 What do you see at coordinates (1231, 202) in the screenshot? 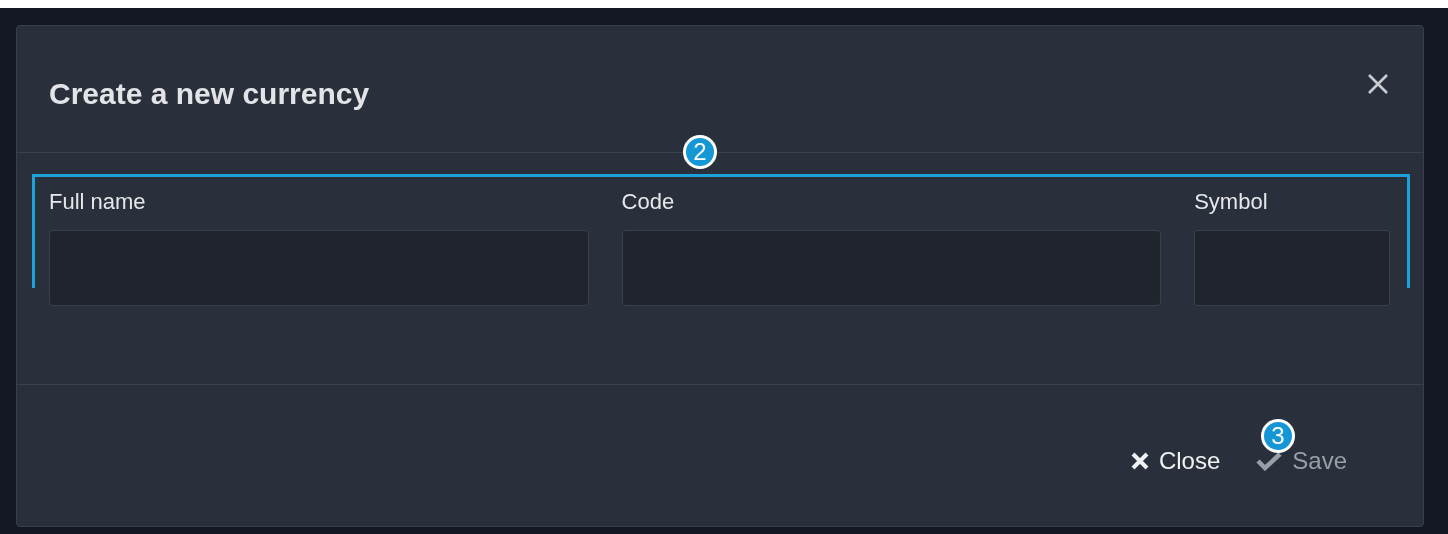
I see `field-label: Symbol` at bounding box center [1231, 202].